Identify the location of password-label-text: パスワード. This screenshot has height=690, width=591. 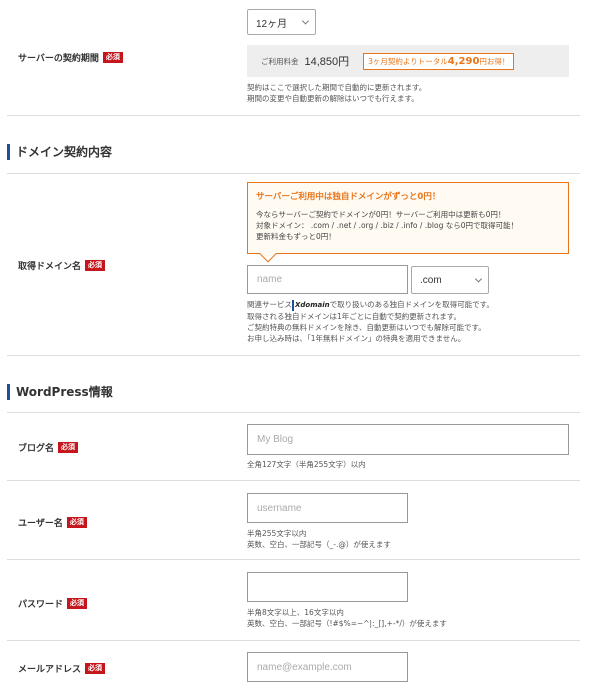
(41, 605).